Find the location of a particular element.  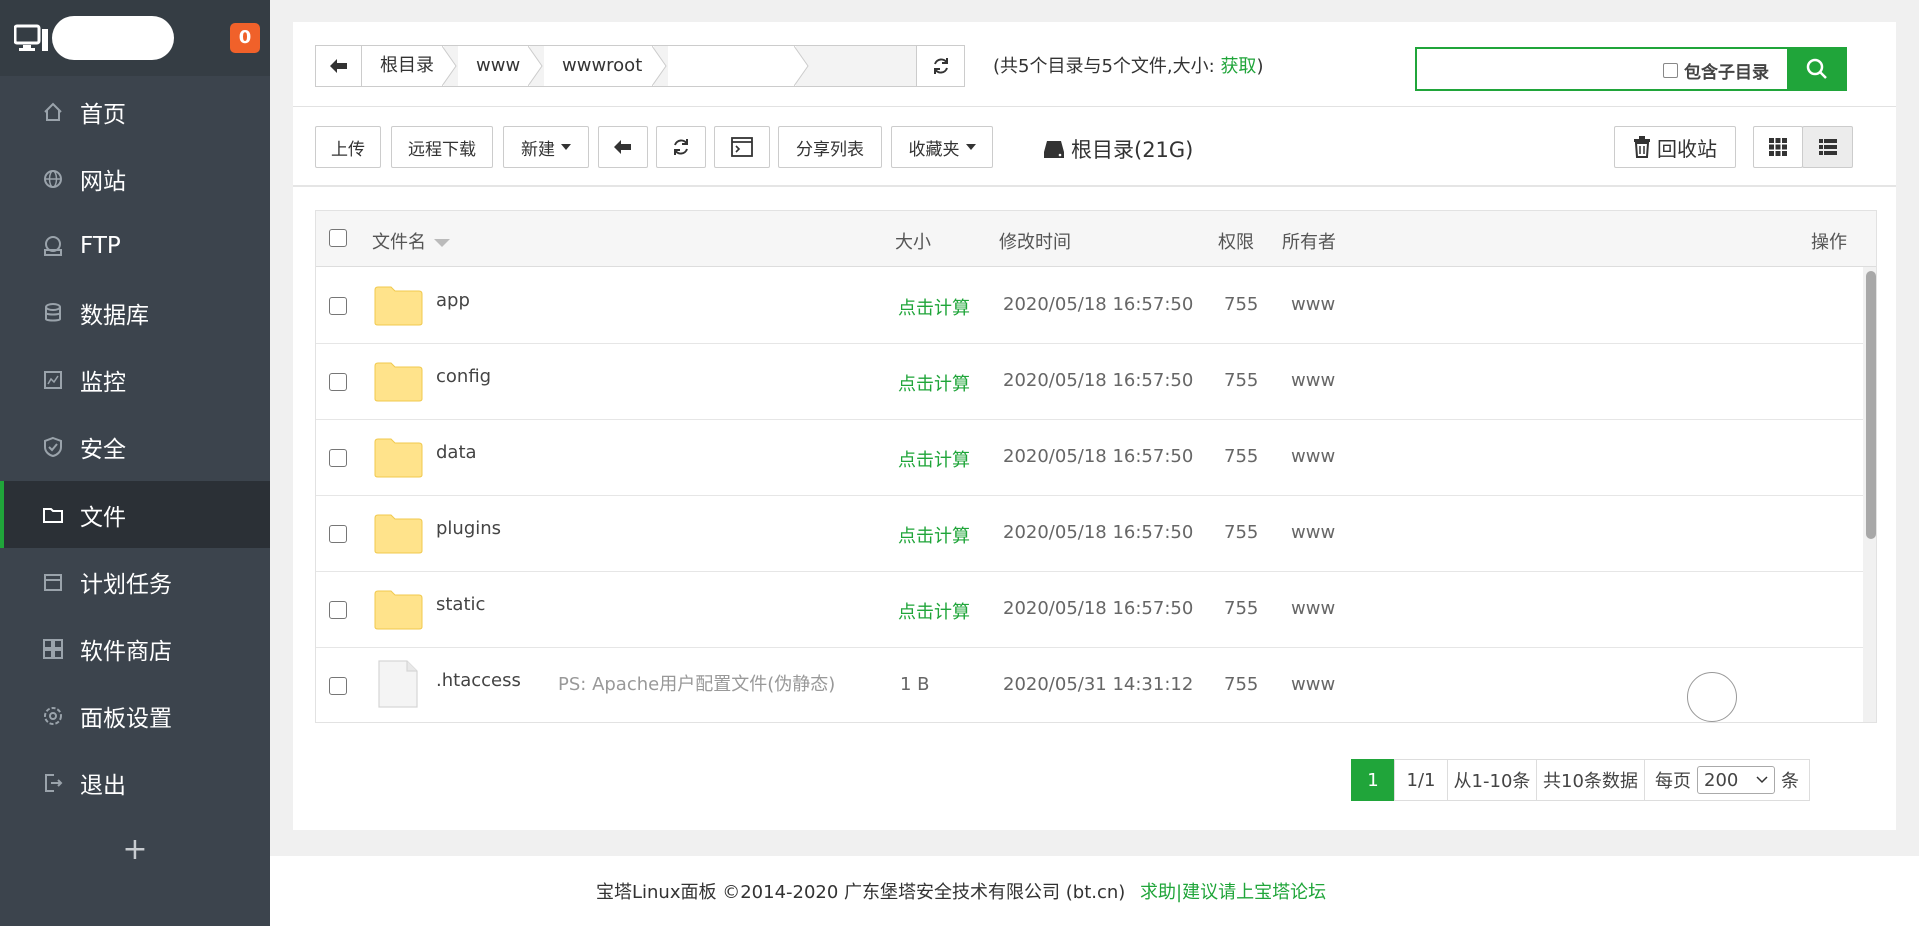

table-row: data 点击计算 2020/05/18 16:57:50 755 www is located at coordinates (1089, 458).